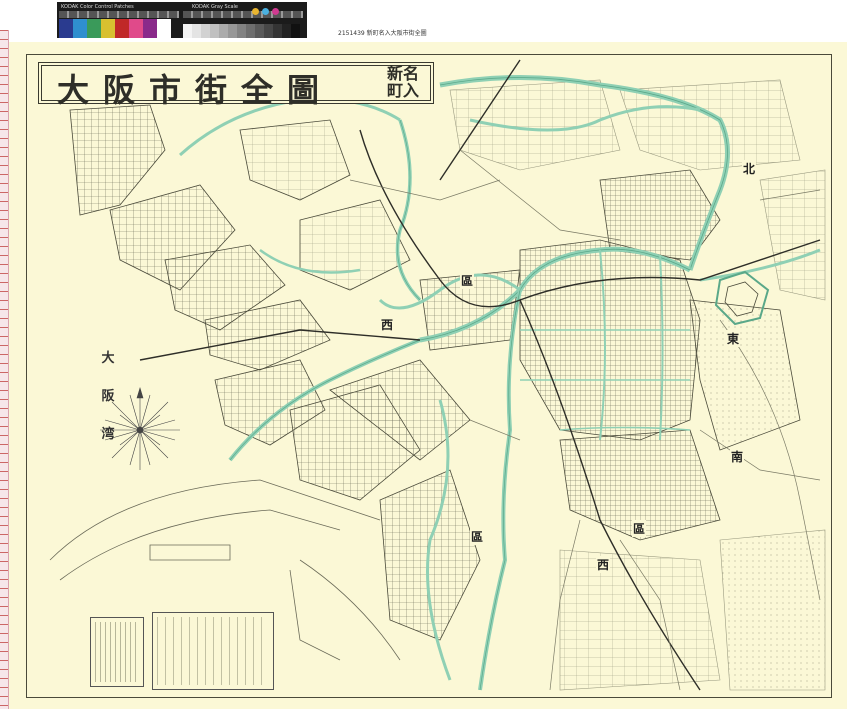 This screenshot has width=847, height=709. I want to click on district-label-nishi-2: 西, so click(603, 564).